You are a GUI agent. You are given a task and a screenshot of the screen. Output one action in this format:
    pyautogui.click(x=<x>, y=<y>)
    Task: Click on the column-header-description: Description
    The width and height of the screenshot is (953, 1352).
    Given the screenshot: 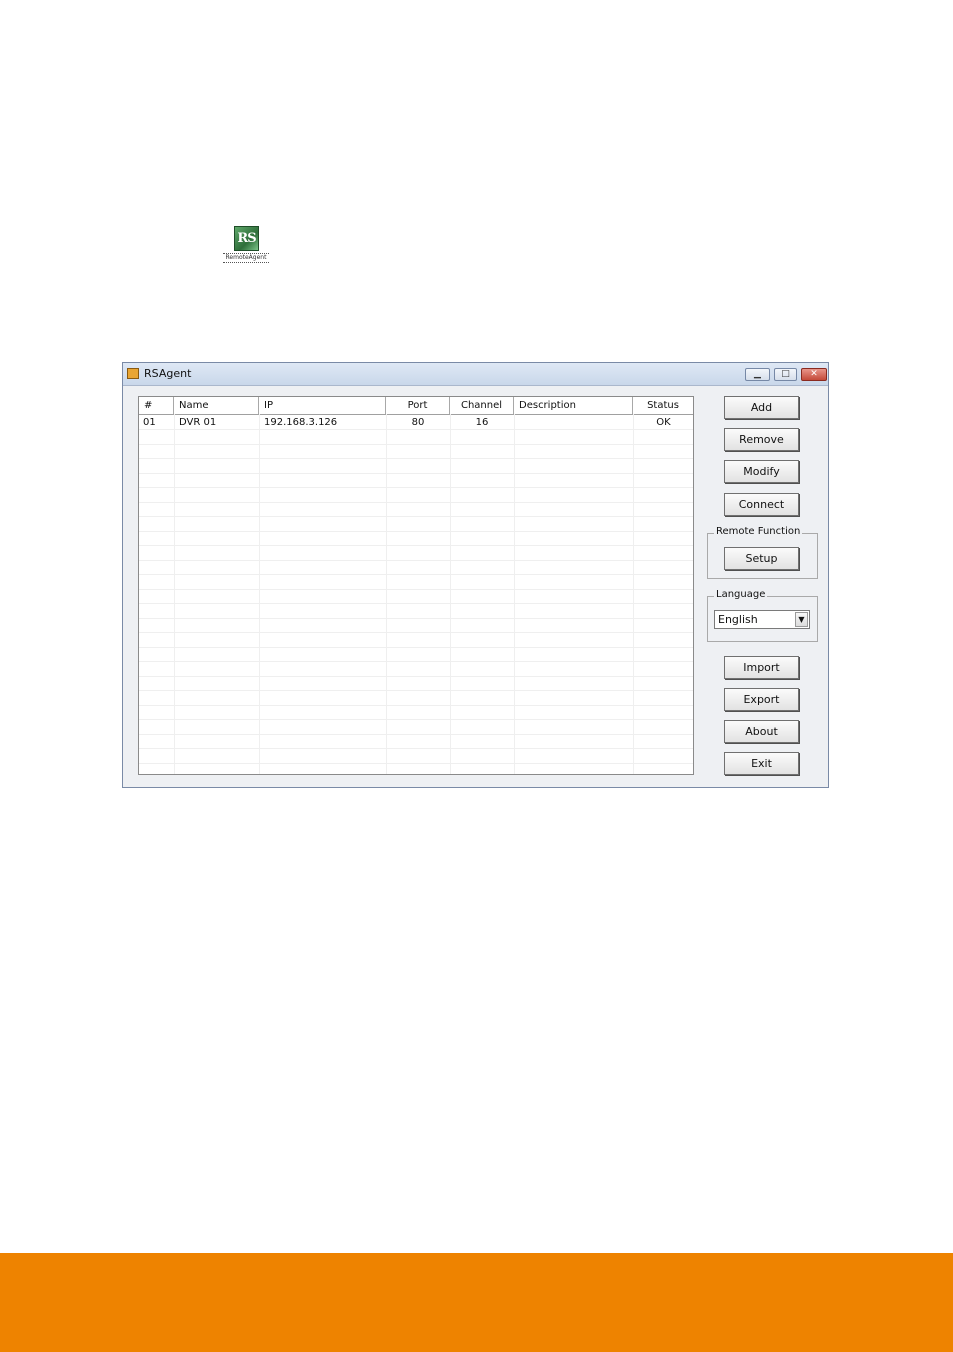 What is the action you would take?
    pyautogui.click(x=573, y=405)
    